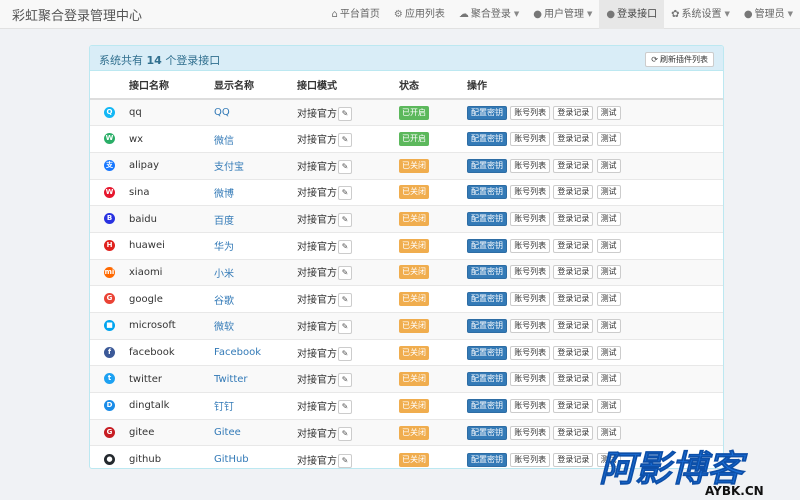  Describe the element at coordinates (224, 221) in the screenshot. I see `display-name-link: 百度` at that location.